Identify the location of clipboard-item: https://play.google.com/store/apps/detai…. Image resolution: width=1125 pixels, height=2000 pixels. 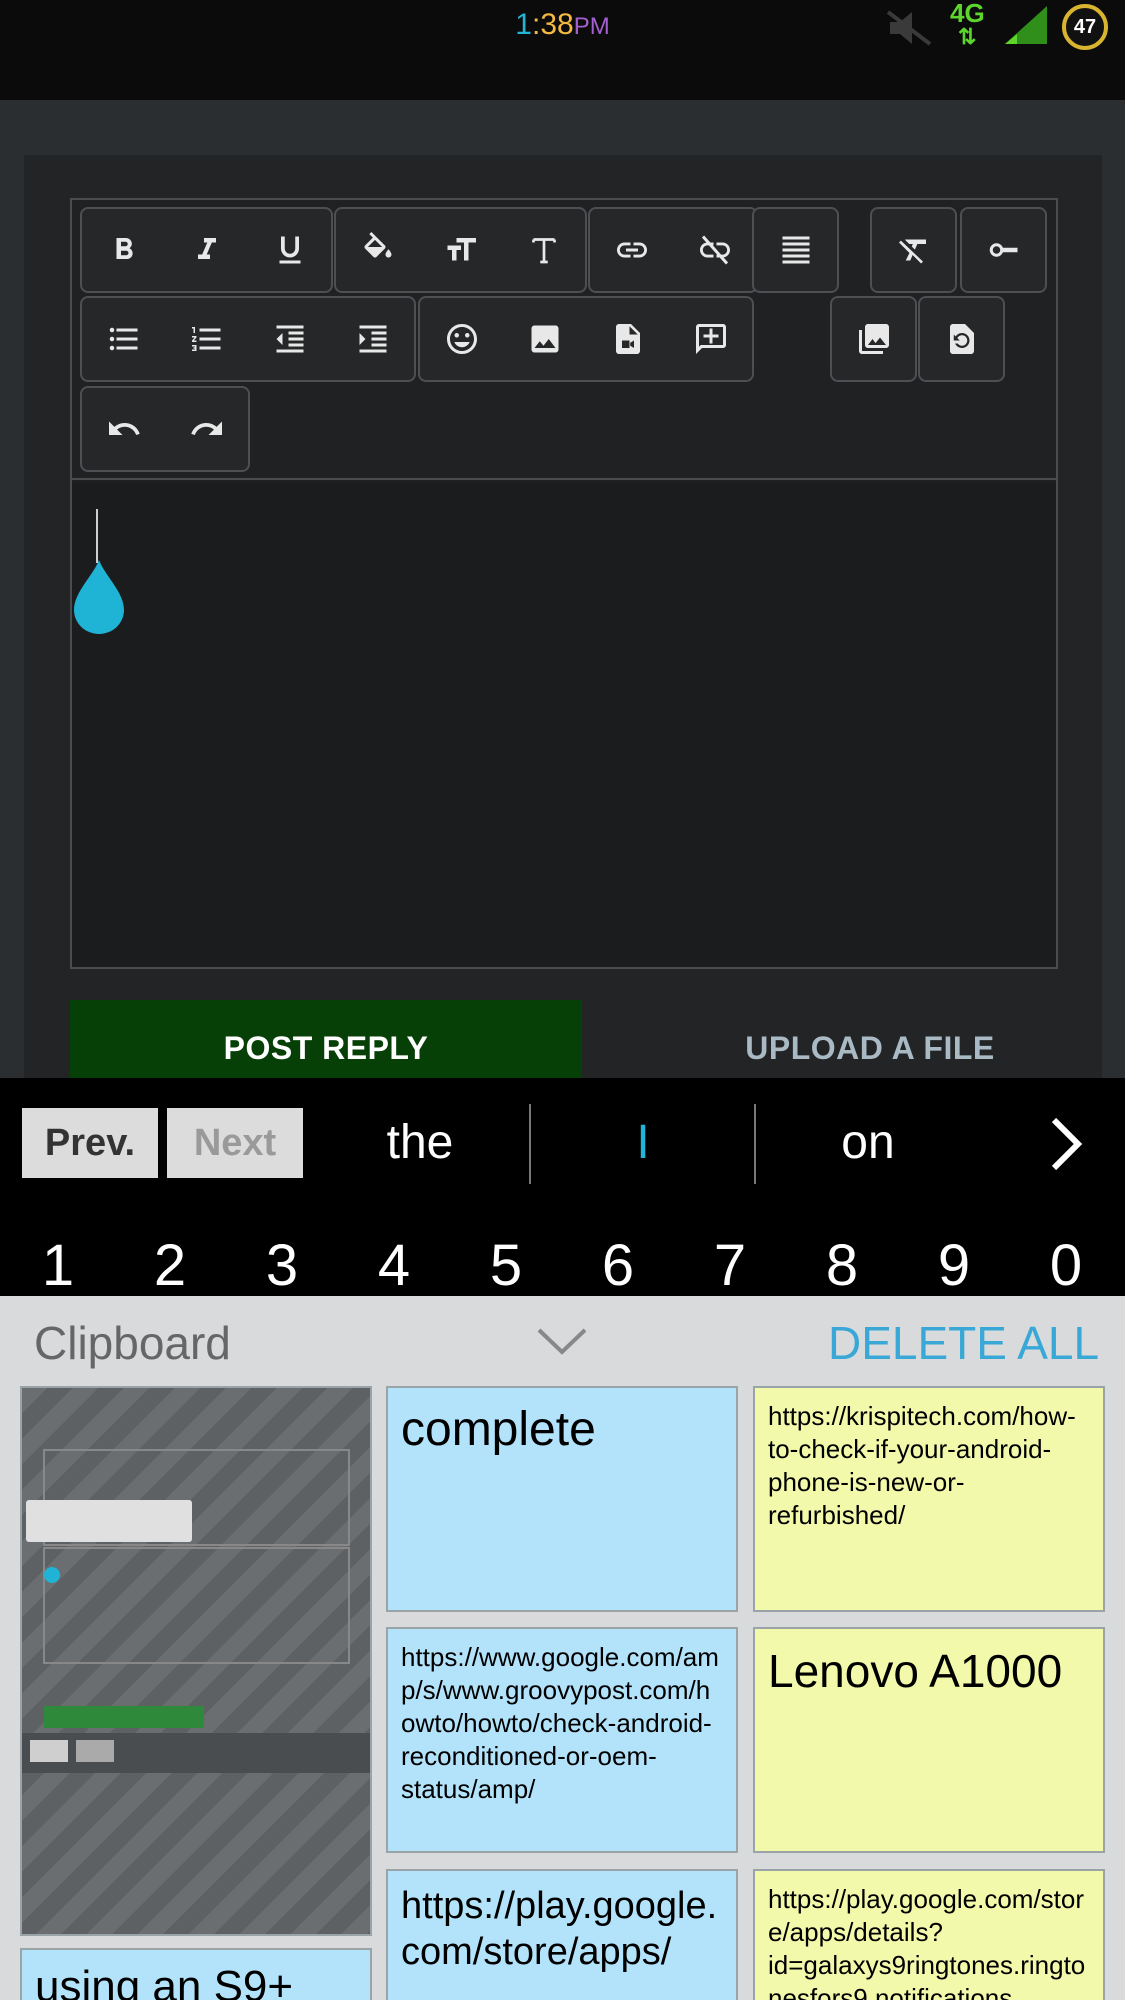
(929, 1934).